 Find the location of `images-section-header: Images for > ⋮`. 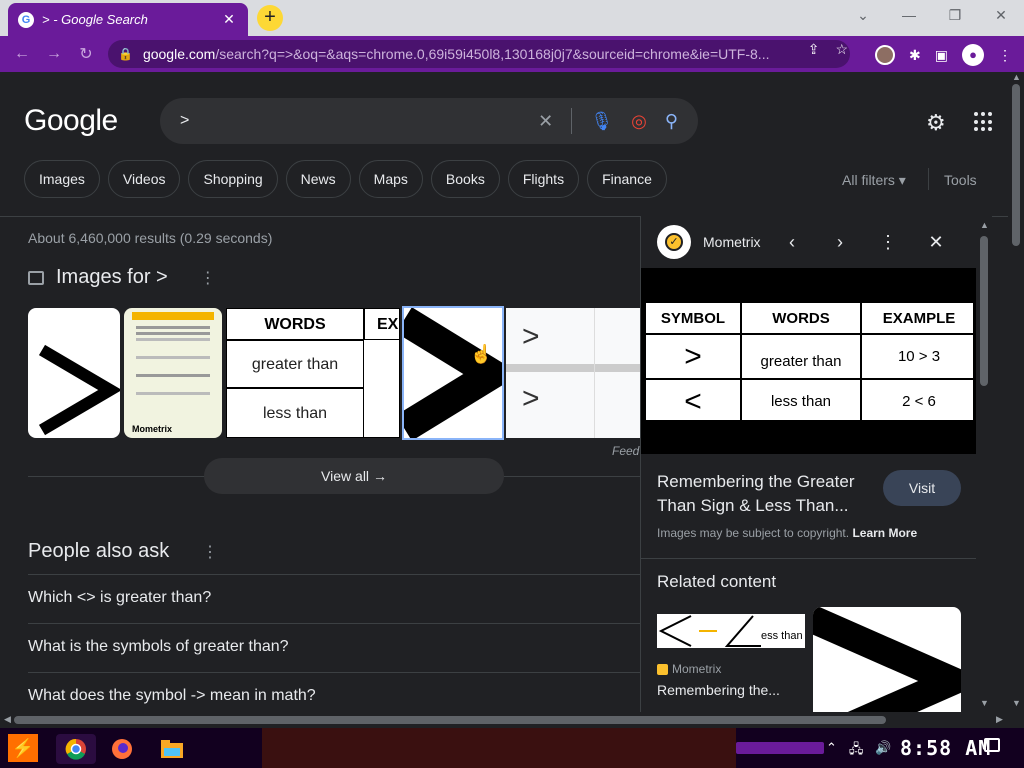

images-section-header: Images for > ⋮ is located at coordinates (122, 277).